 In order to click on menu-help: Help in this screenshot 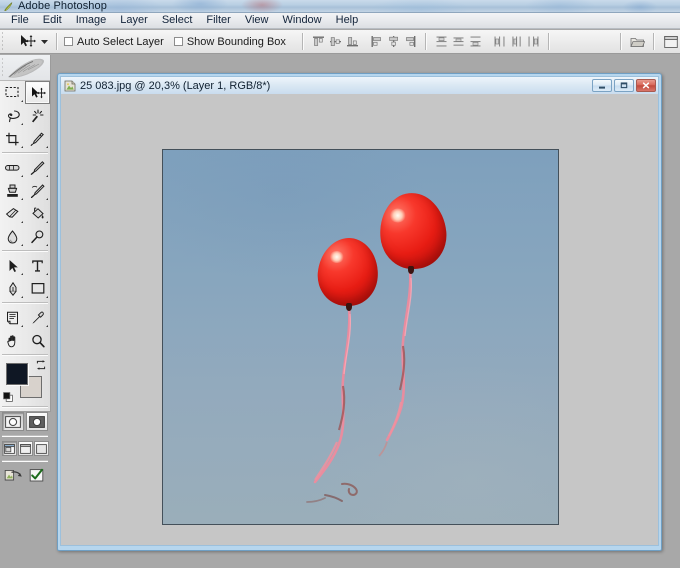, I will do `click(347, 20)`.